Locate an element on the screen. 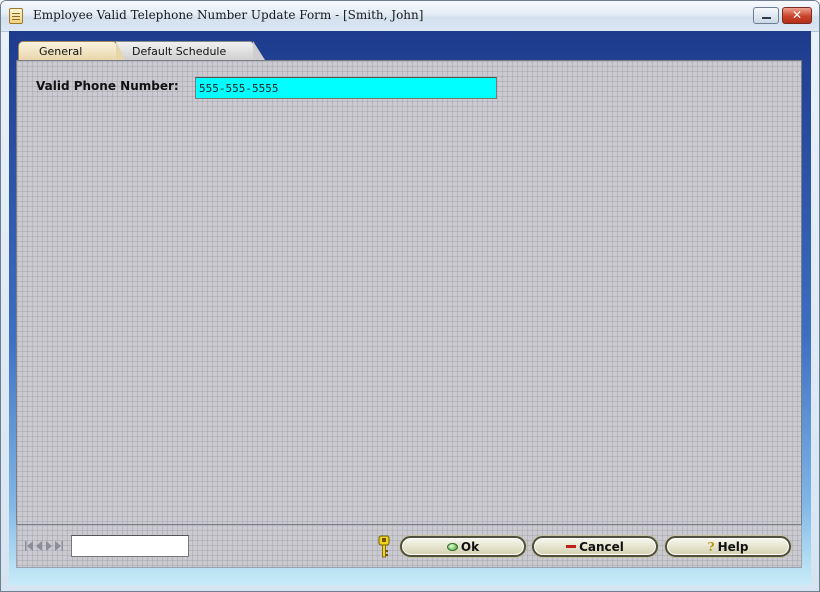  record-navigator is located at coordinates (45, 546).